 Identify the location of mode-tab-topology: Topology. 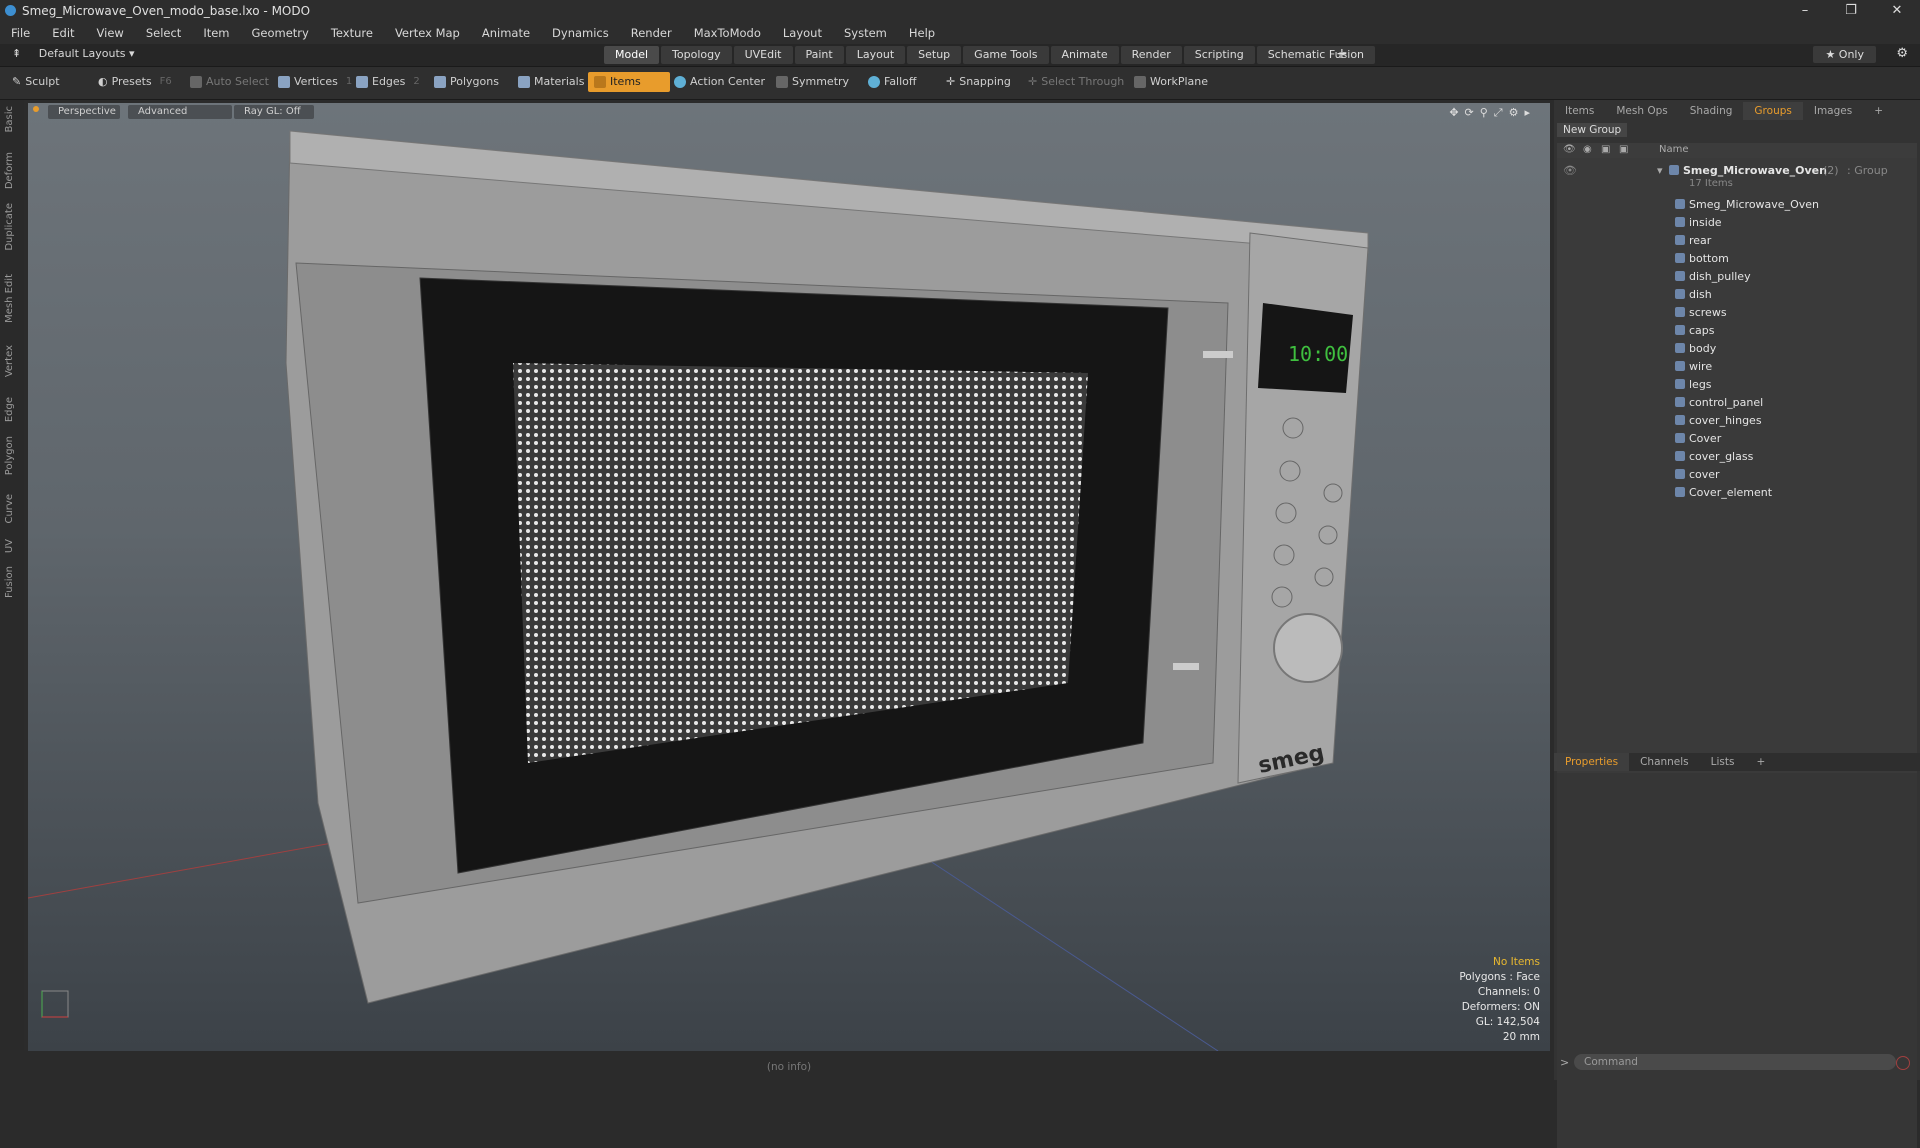
(696, 55).